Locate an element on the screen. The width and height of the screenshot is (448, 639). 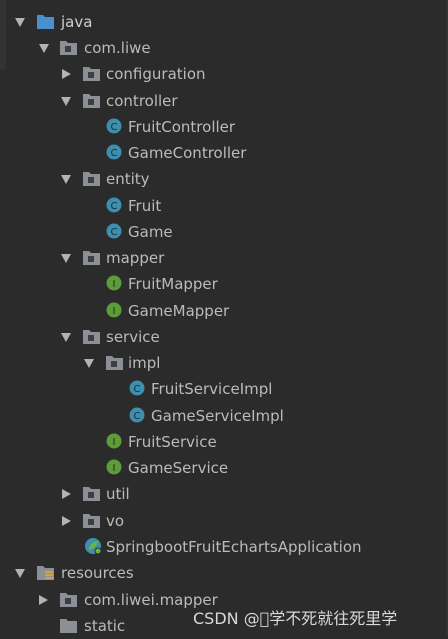
resources-folder-icon is located at coordinates (45, 573).